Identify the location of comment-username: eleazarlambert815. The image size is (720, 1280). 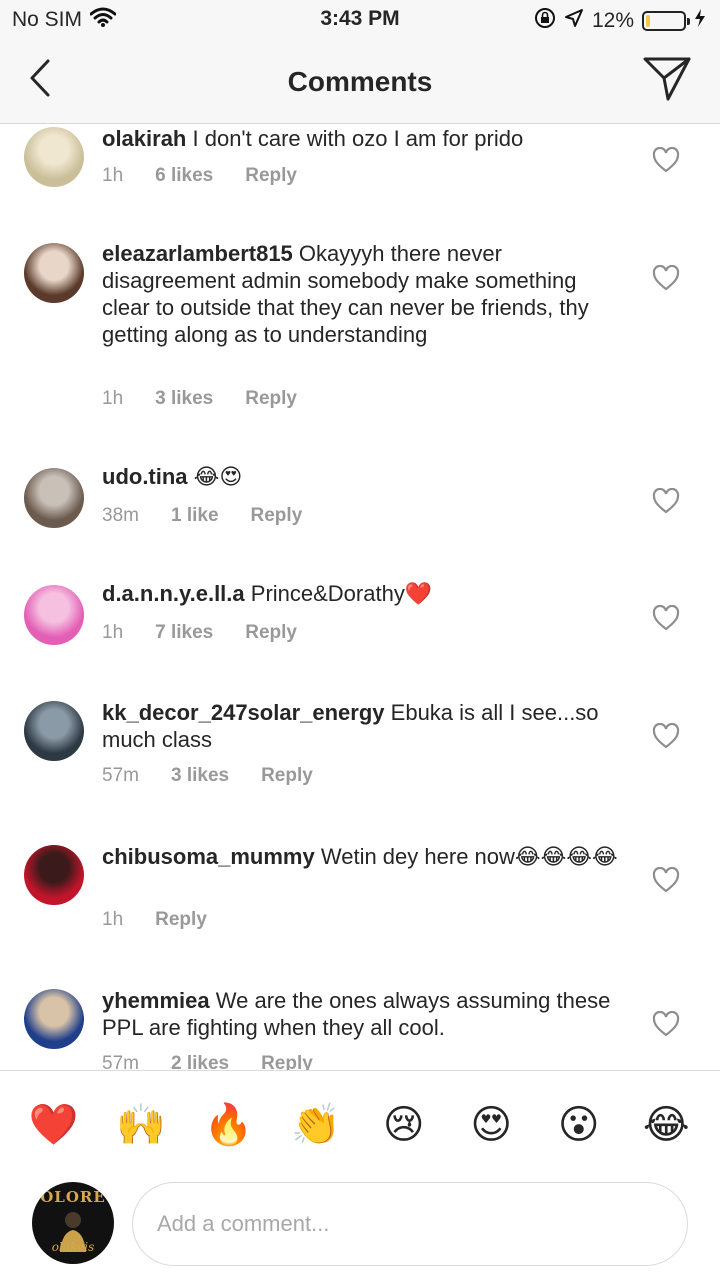
(197, 253).